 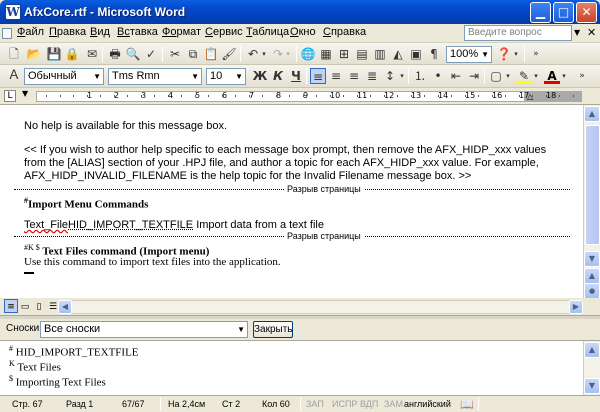 I want to click on permission-icon: 🔒, so click(x=72, y=54).